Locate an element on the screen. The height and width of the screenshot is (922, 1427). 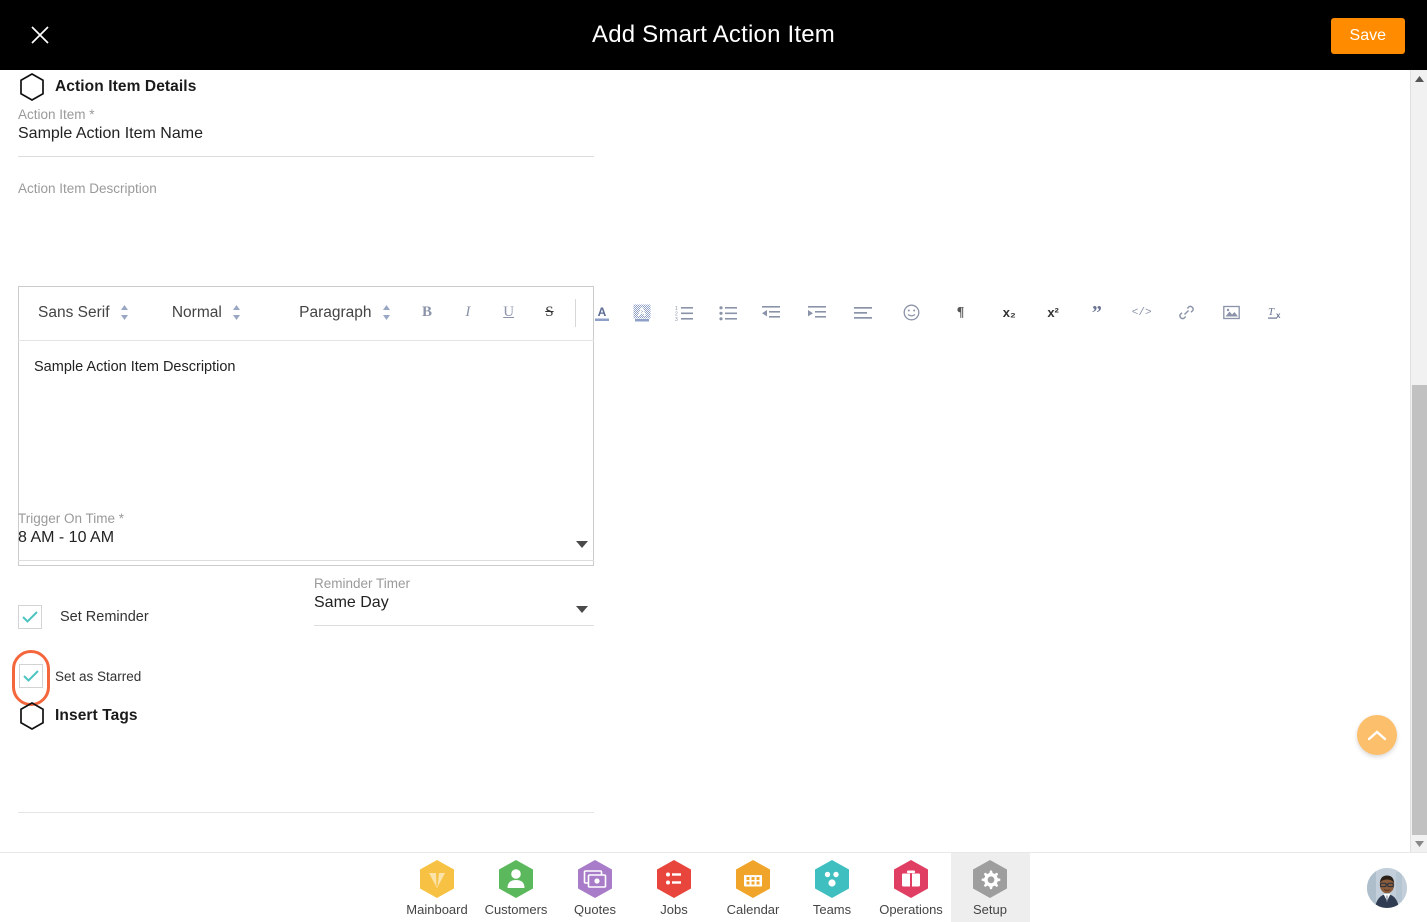
nav-item-jobs: Jobs is located at coordinates (674, 887).